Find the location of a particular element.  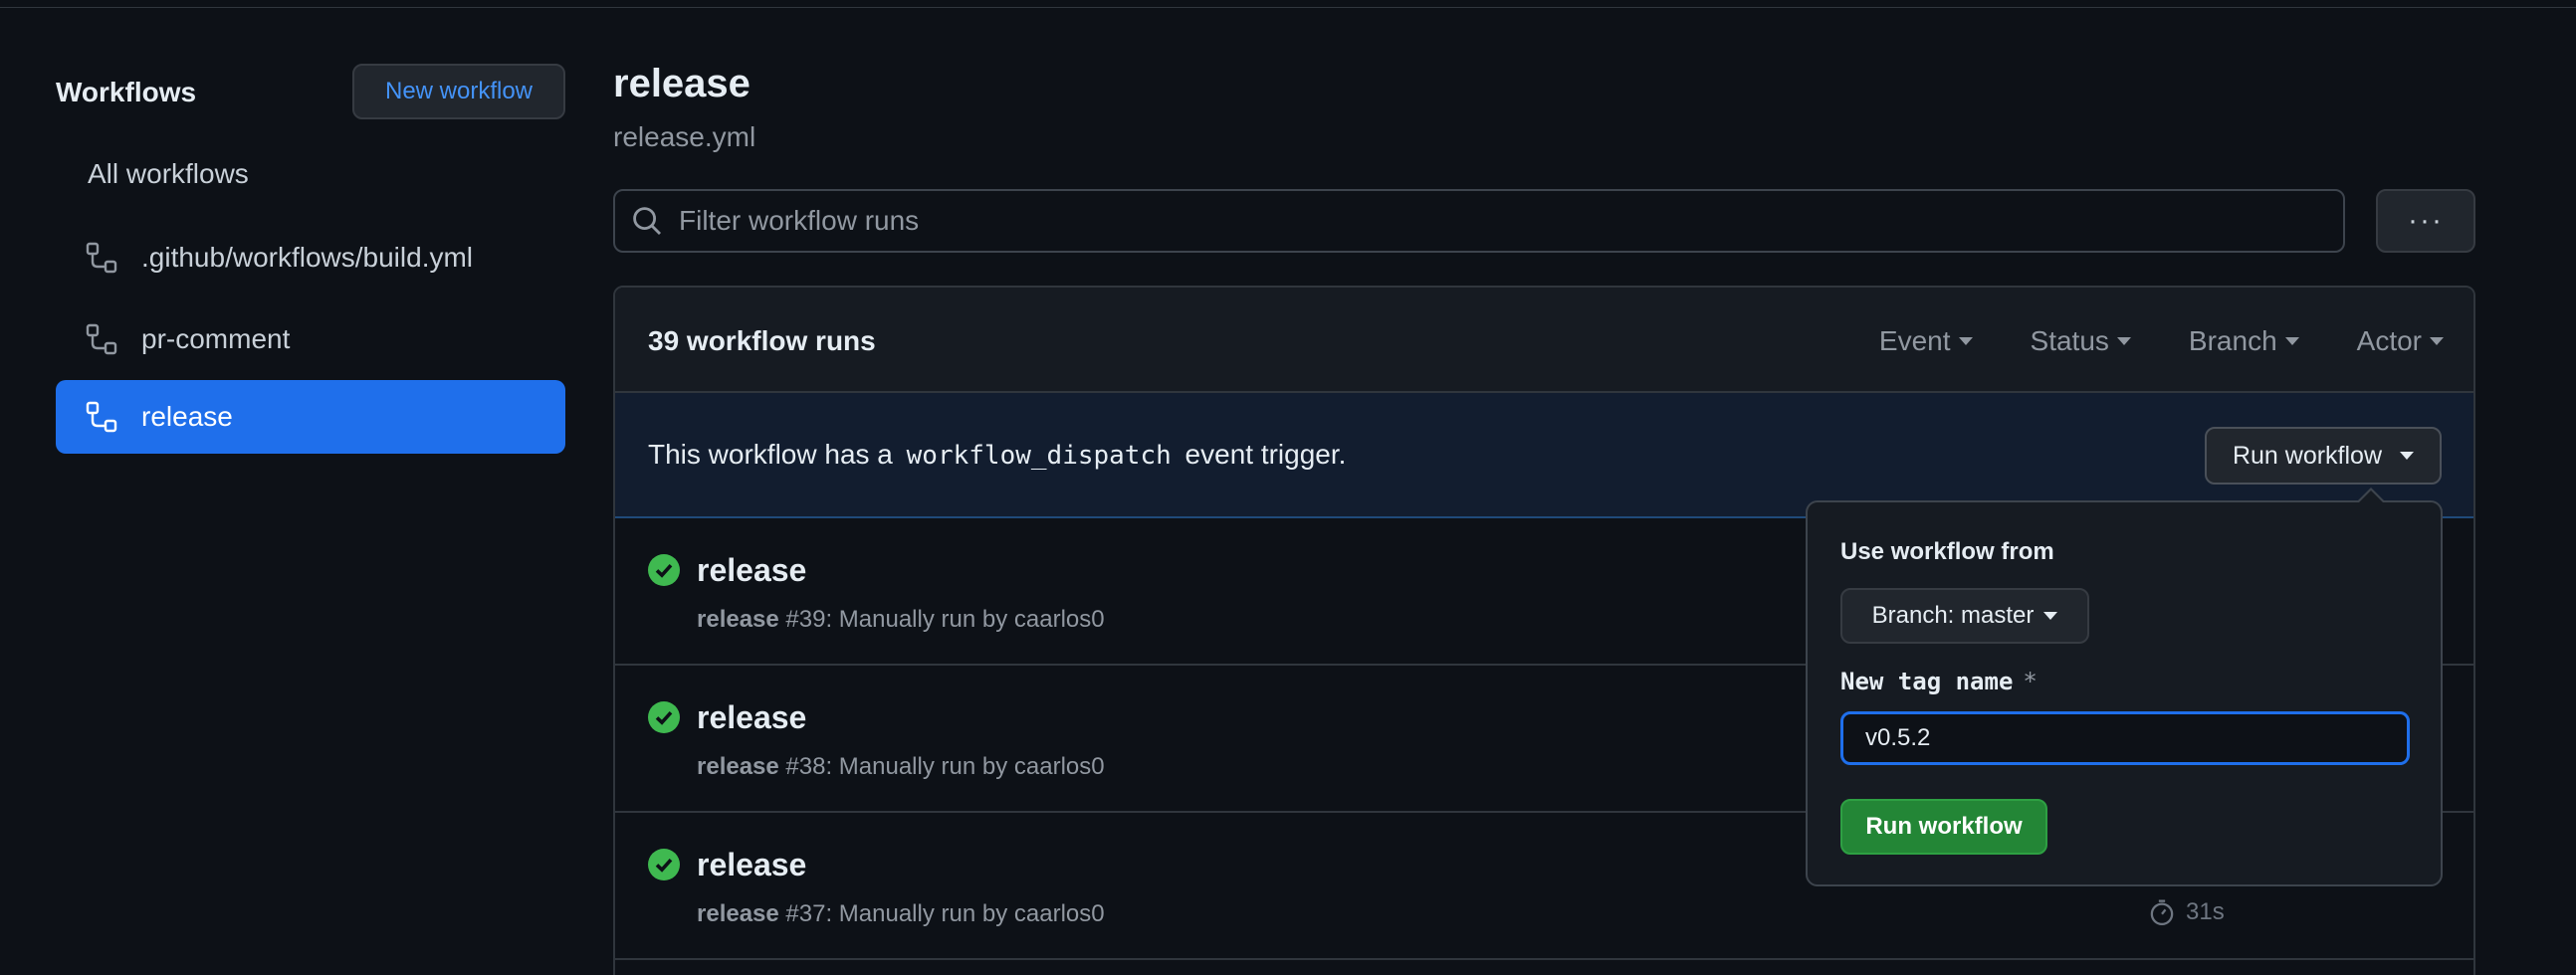

dispatch-text-after: event trigger. is located at coordinates (1265, 455).